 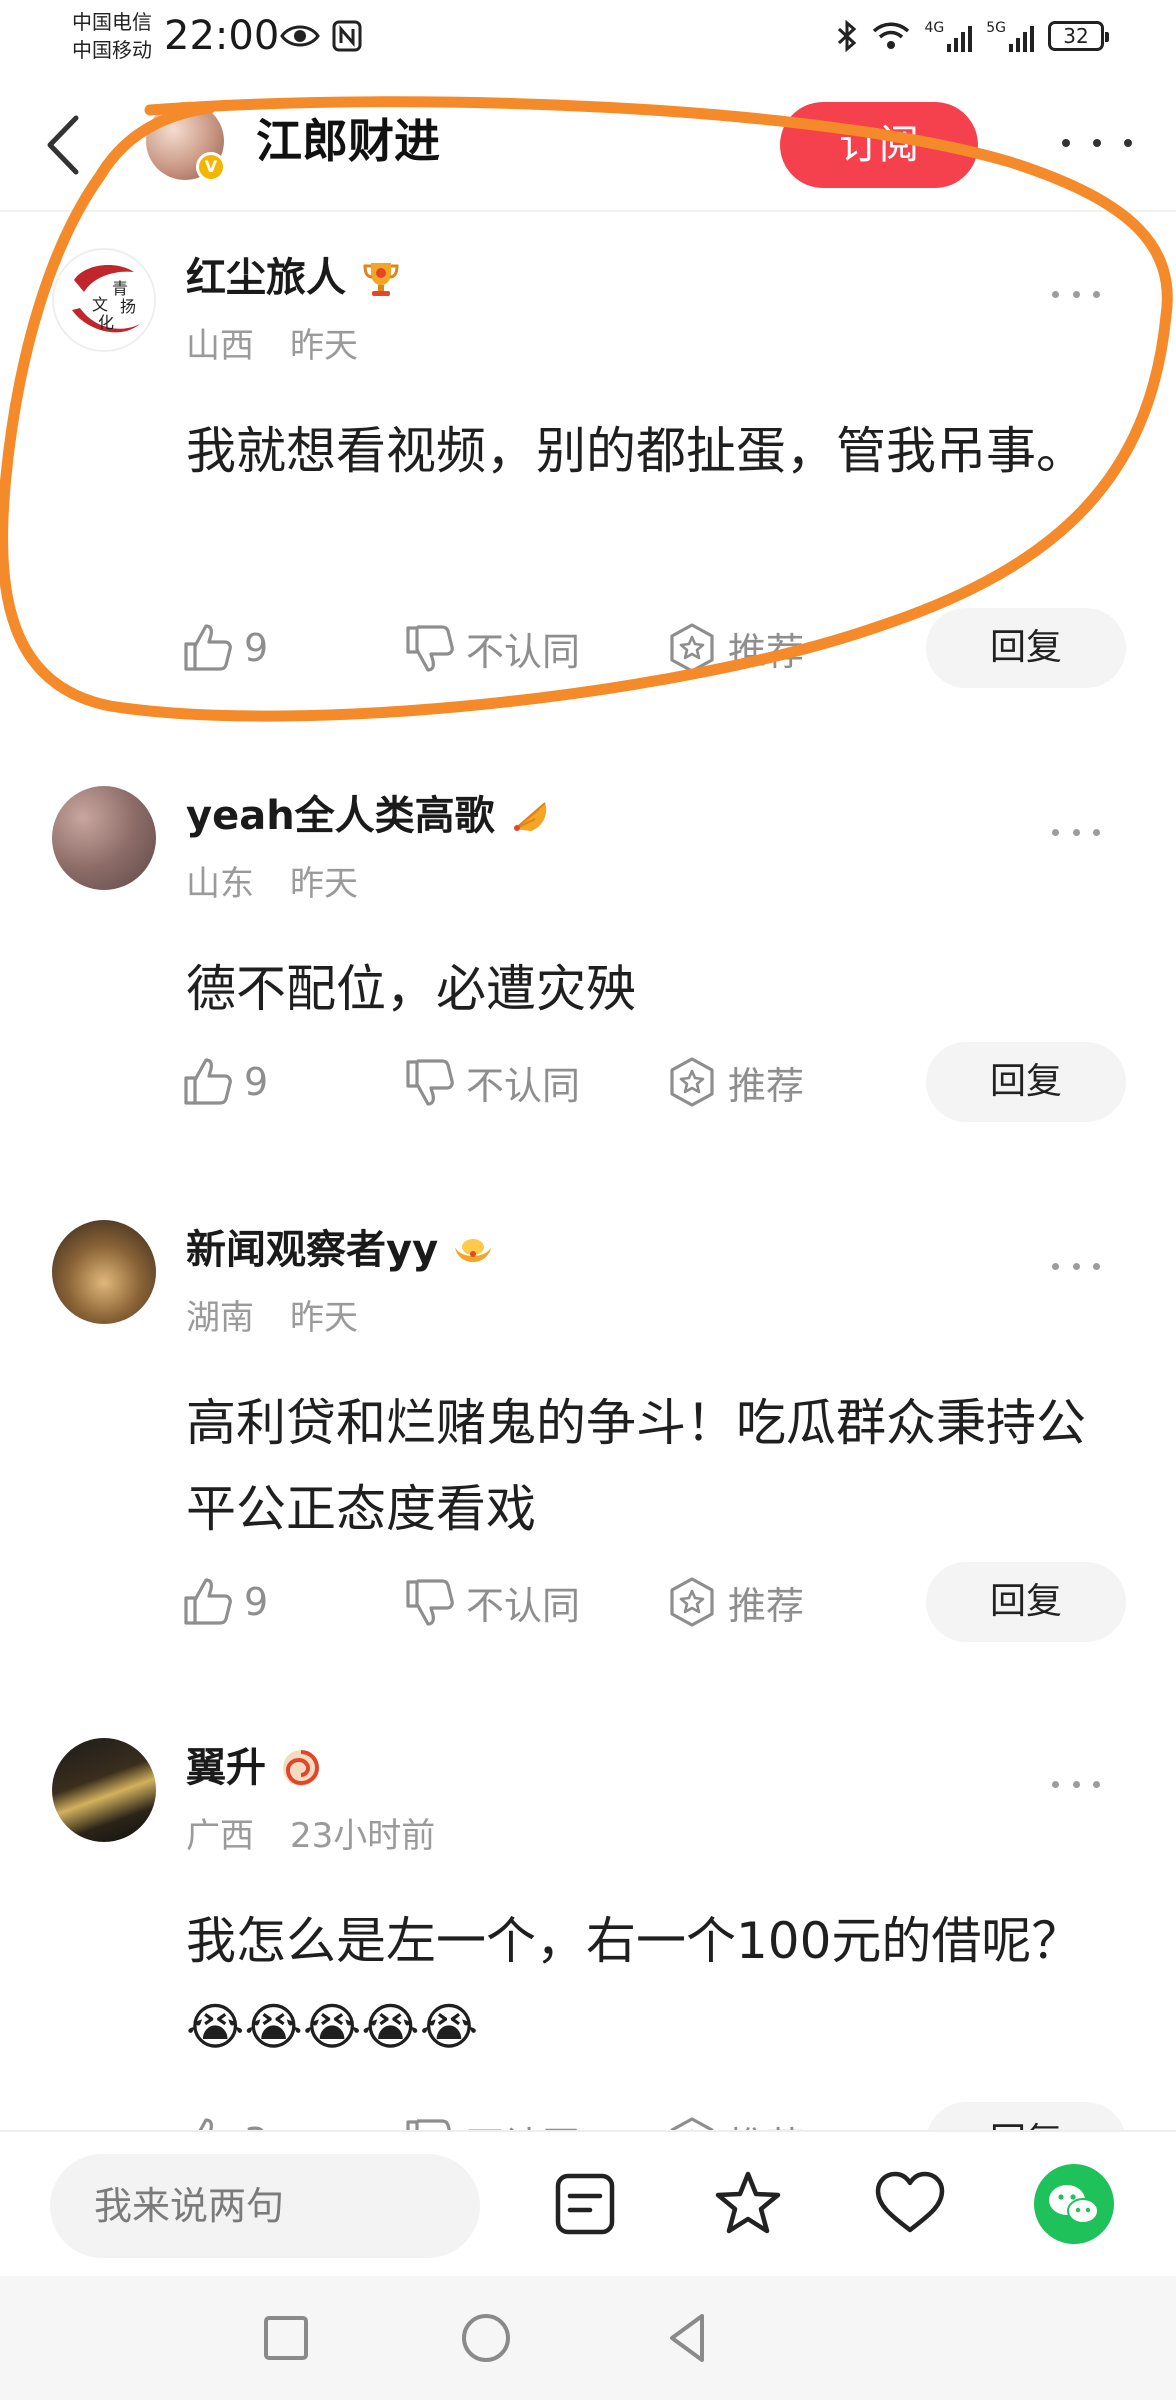 I want to click on net-type-1: 4G, so click(x=934, y=28).